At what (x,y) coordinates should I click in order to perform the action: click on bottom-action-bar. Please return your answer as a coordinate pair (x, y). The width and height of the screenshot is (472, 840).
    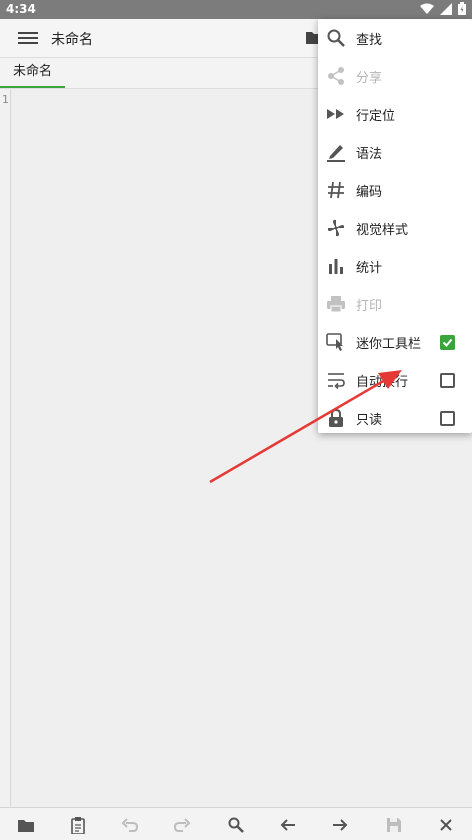
    Looking at the image, I should click on (236, 823).